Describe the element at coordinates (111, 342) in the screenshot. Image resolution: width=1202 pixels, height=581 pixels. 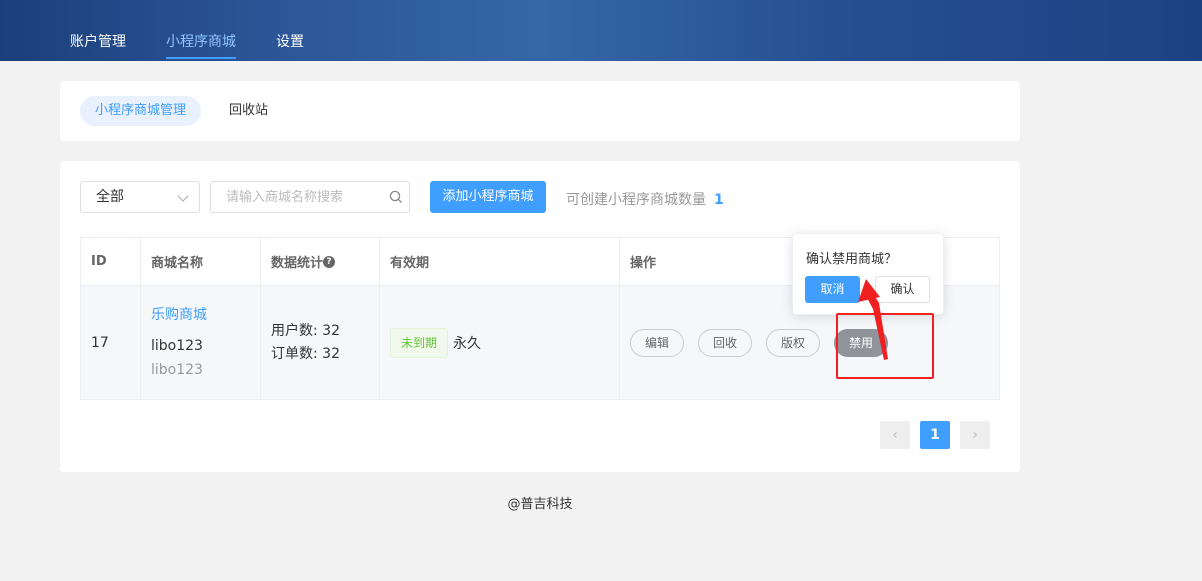
I see `cell-id: 17` at that location.